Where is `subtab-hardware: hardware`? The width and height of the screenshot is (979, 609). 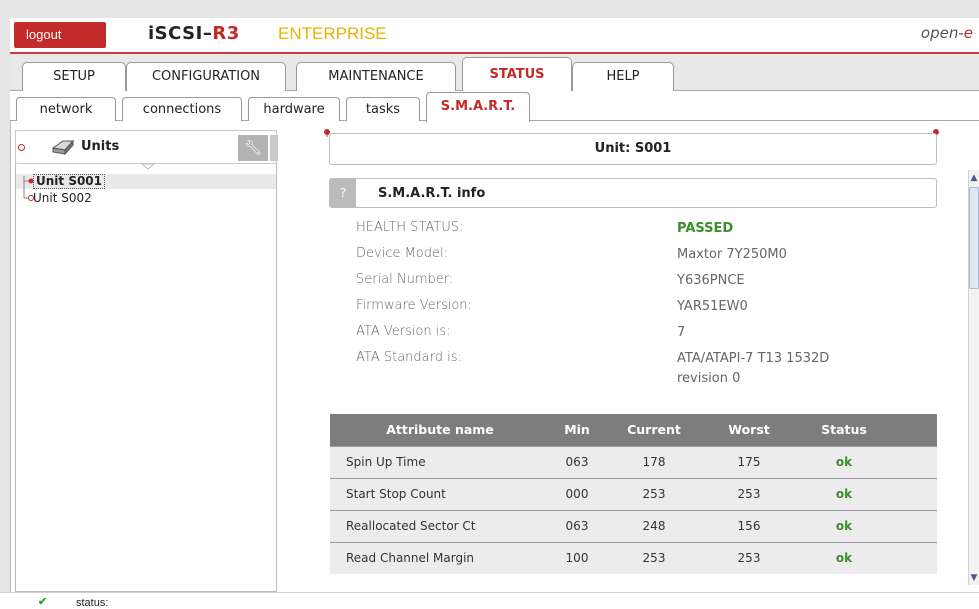
subtab-hardware: hardware is located at coordinates (294, 109).